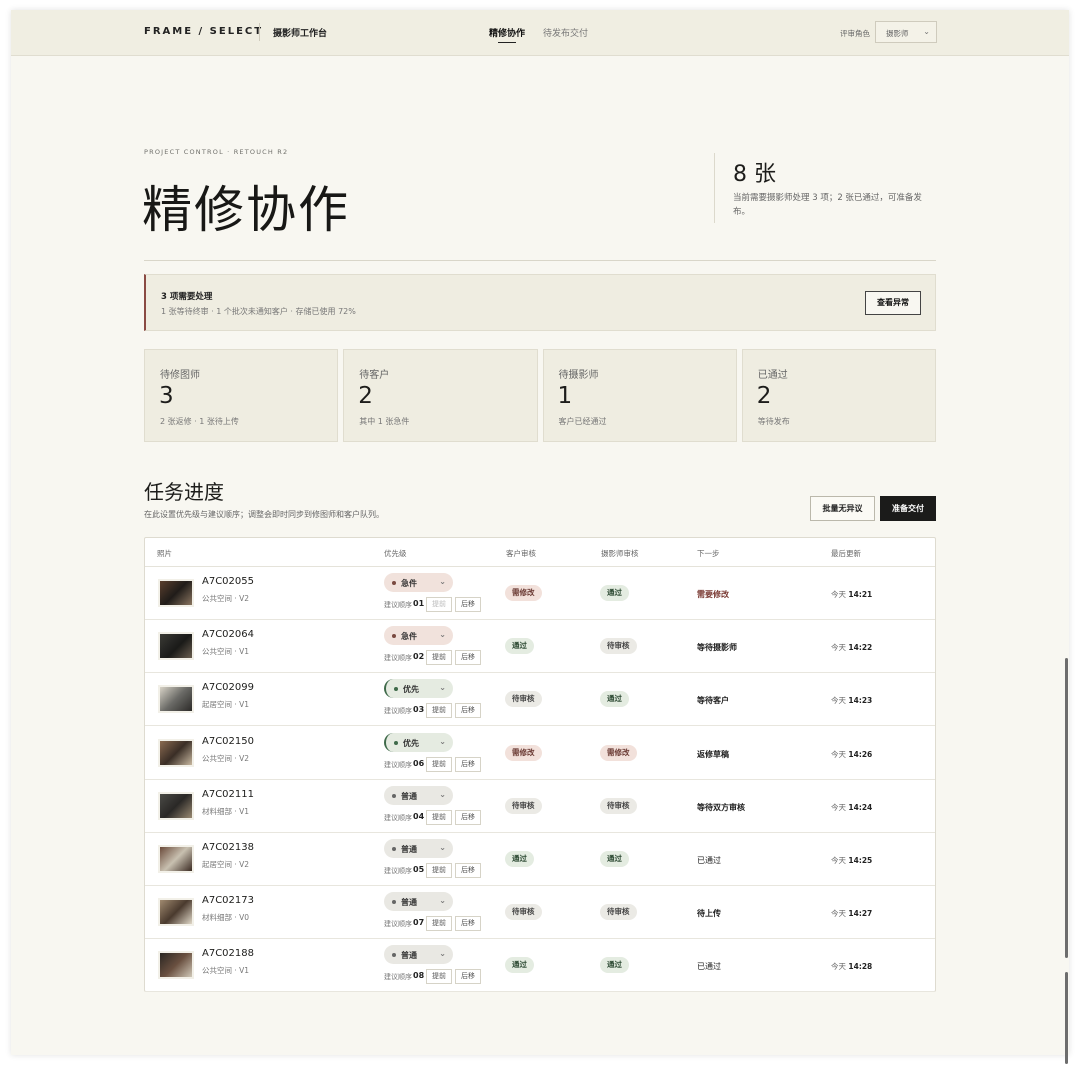 The image size is (1080, 1066). What do you see at coordinates (851, 594) in the screenshot?
I see `last-updated: 今天 14:21` at bounding box center [851, 594].